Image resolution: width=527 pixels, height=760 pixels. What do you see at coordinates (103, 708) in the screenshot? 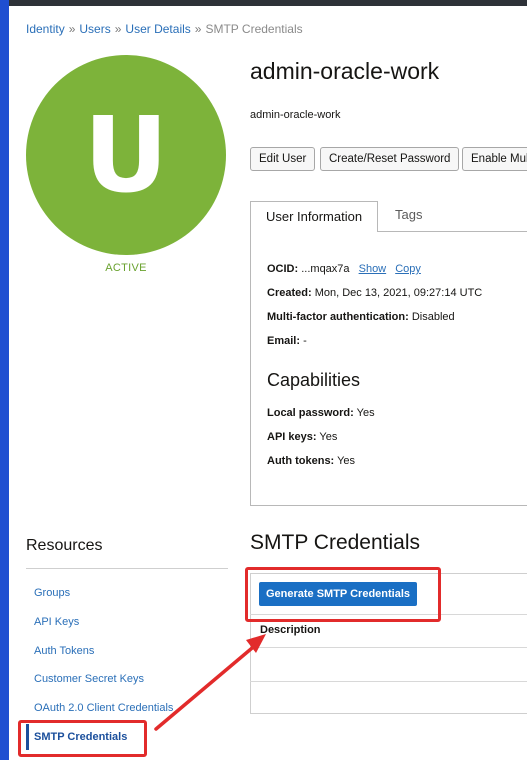
I see `resource-link-oauth-client-credentials: OAuth 2.0 Client Credentials` at bounding box center [103, 708].